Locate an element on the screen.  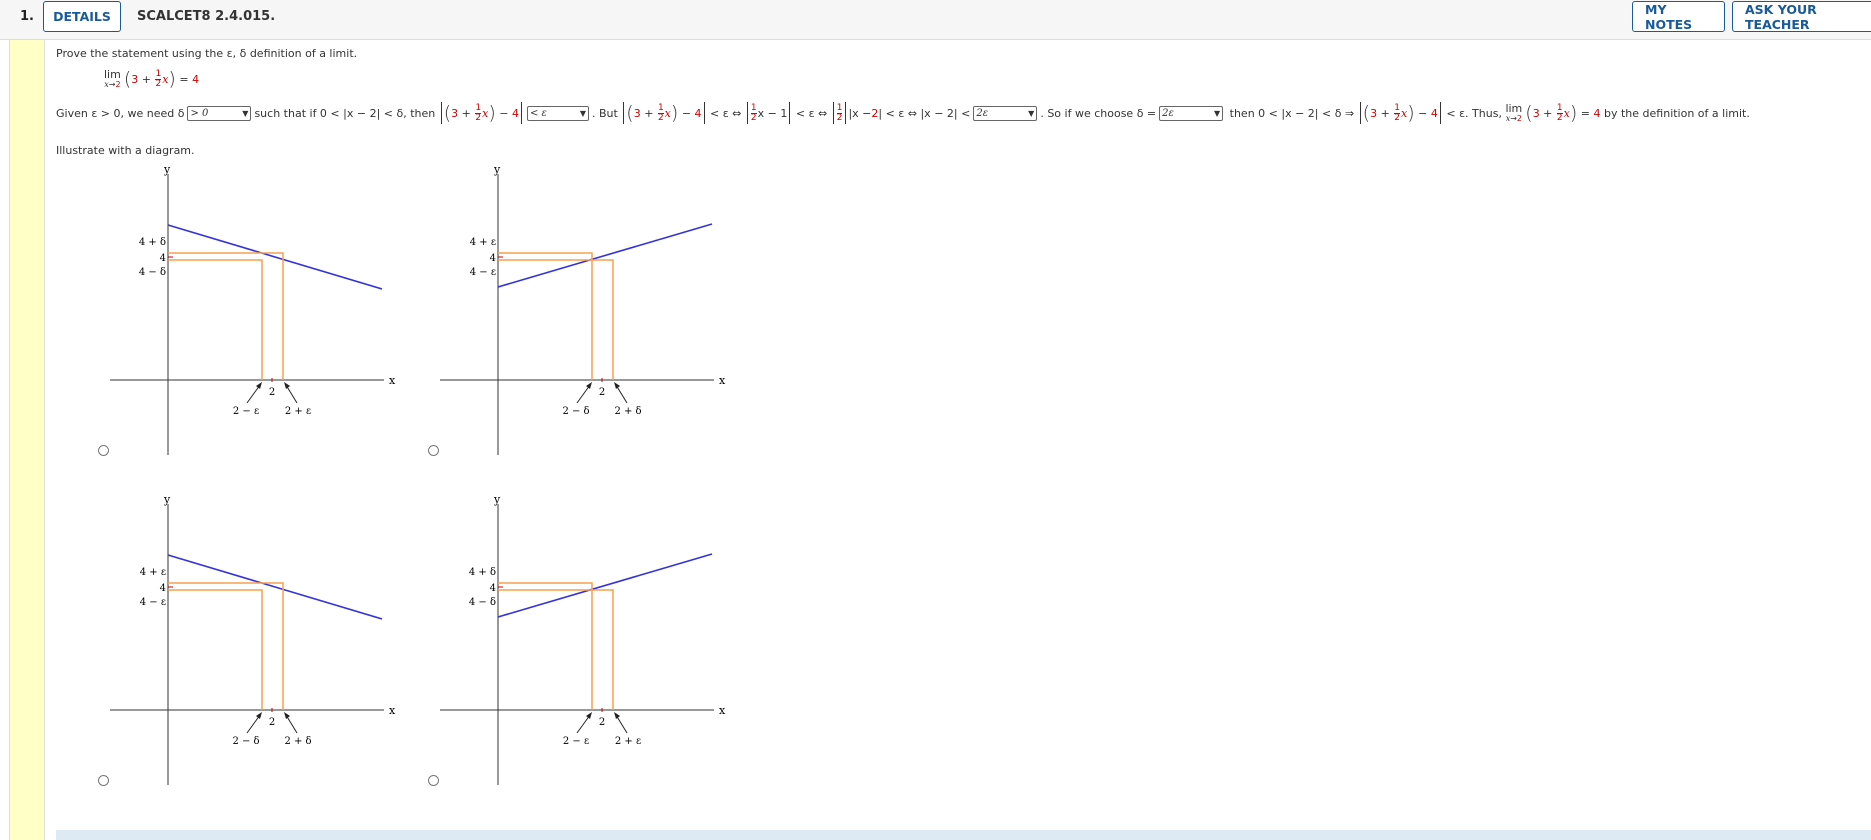
limit-operator: lim x→2 is located at coordinates (112, 78).